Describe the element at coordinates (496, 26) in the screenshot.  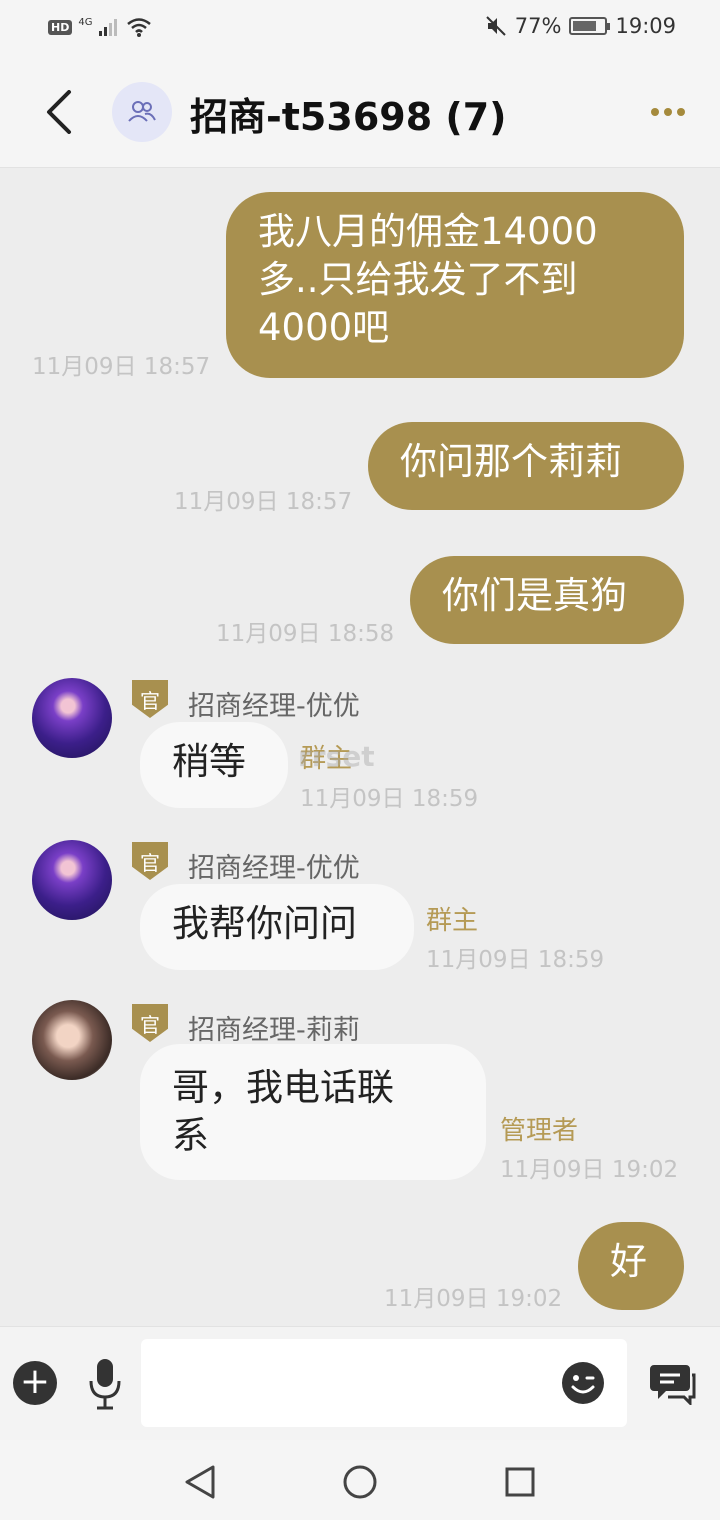
I see `mute-icon` at that location.